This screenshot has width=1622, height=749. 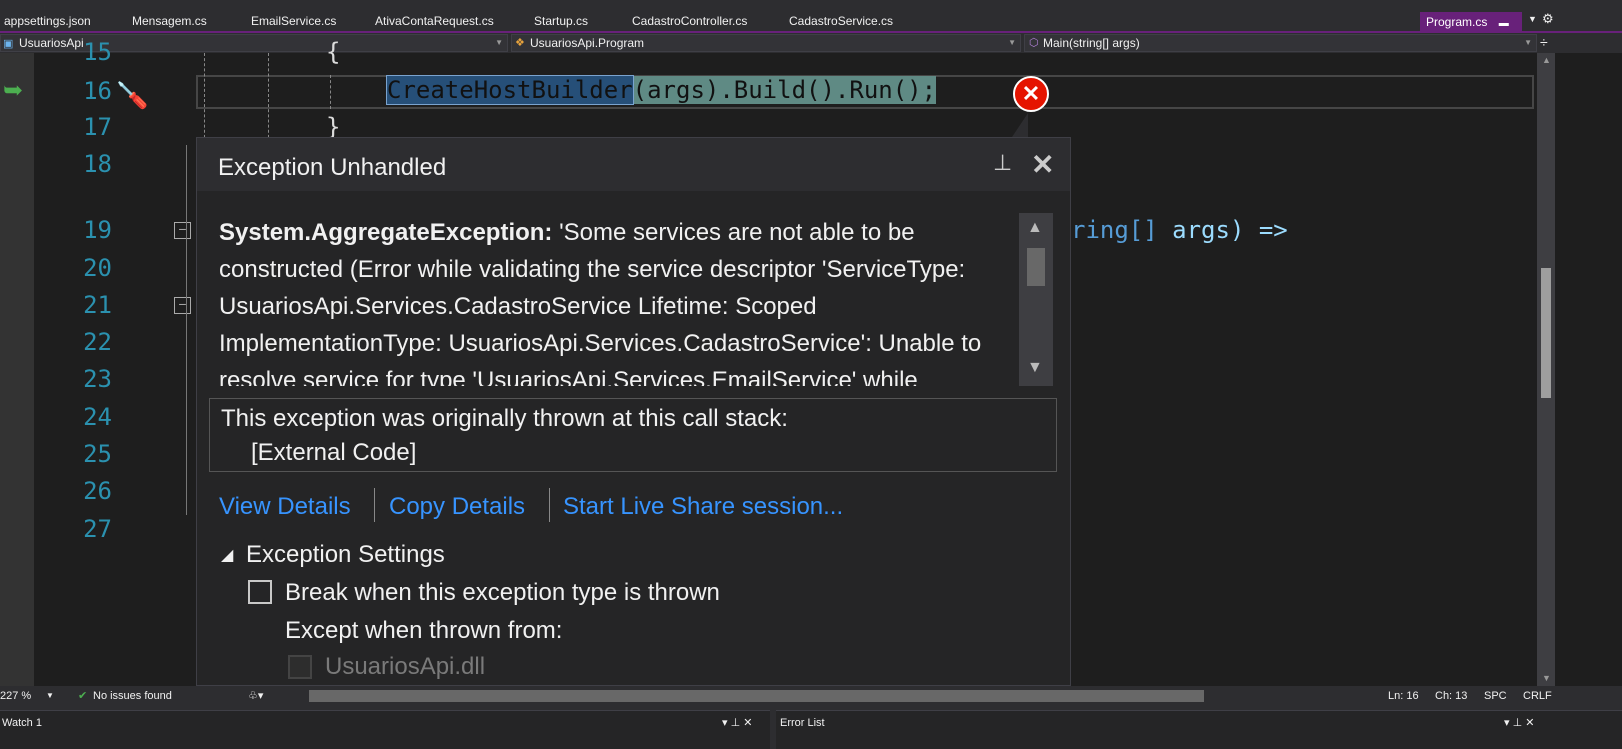 What do you see at coordinates (561, 21) in the screenshot?
I see `tab-startup: Startup.cs` at bounding box center [561, 21].